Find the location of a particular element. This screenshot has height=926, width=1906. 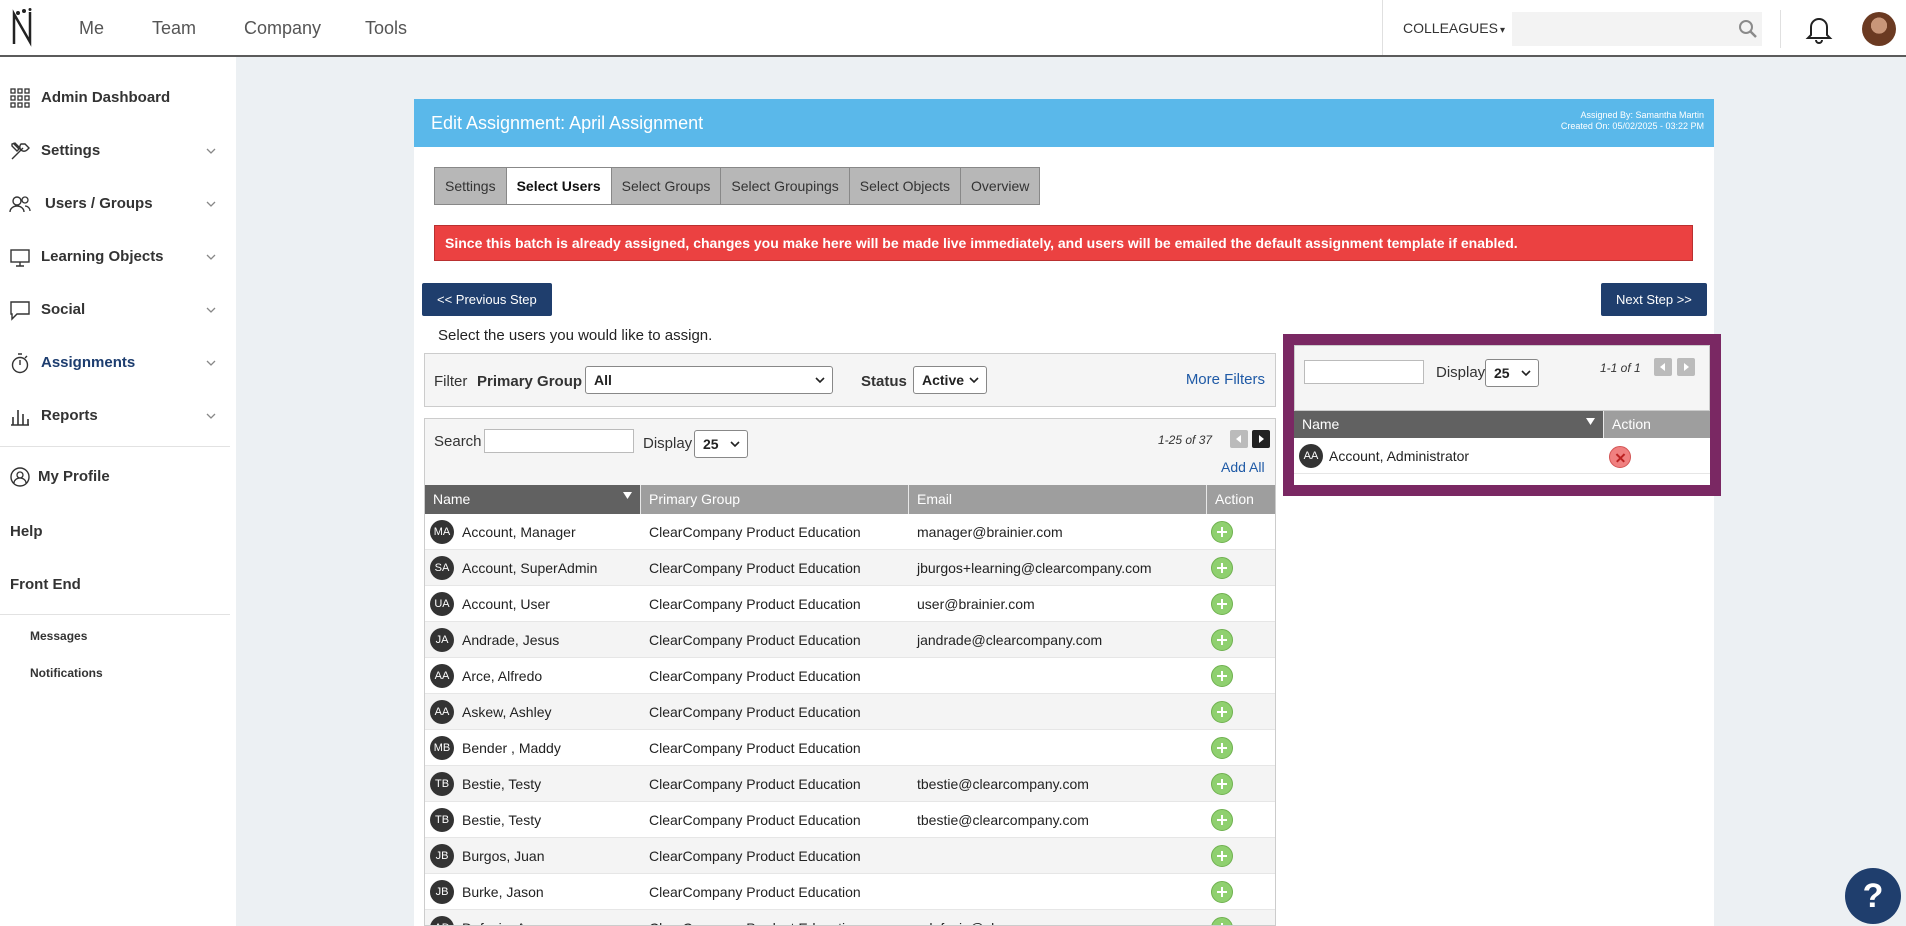

sidebar-divider is located at coordinates (115, 446).